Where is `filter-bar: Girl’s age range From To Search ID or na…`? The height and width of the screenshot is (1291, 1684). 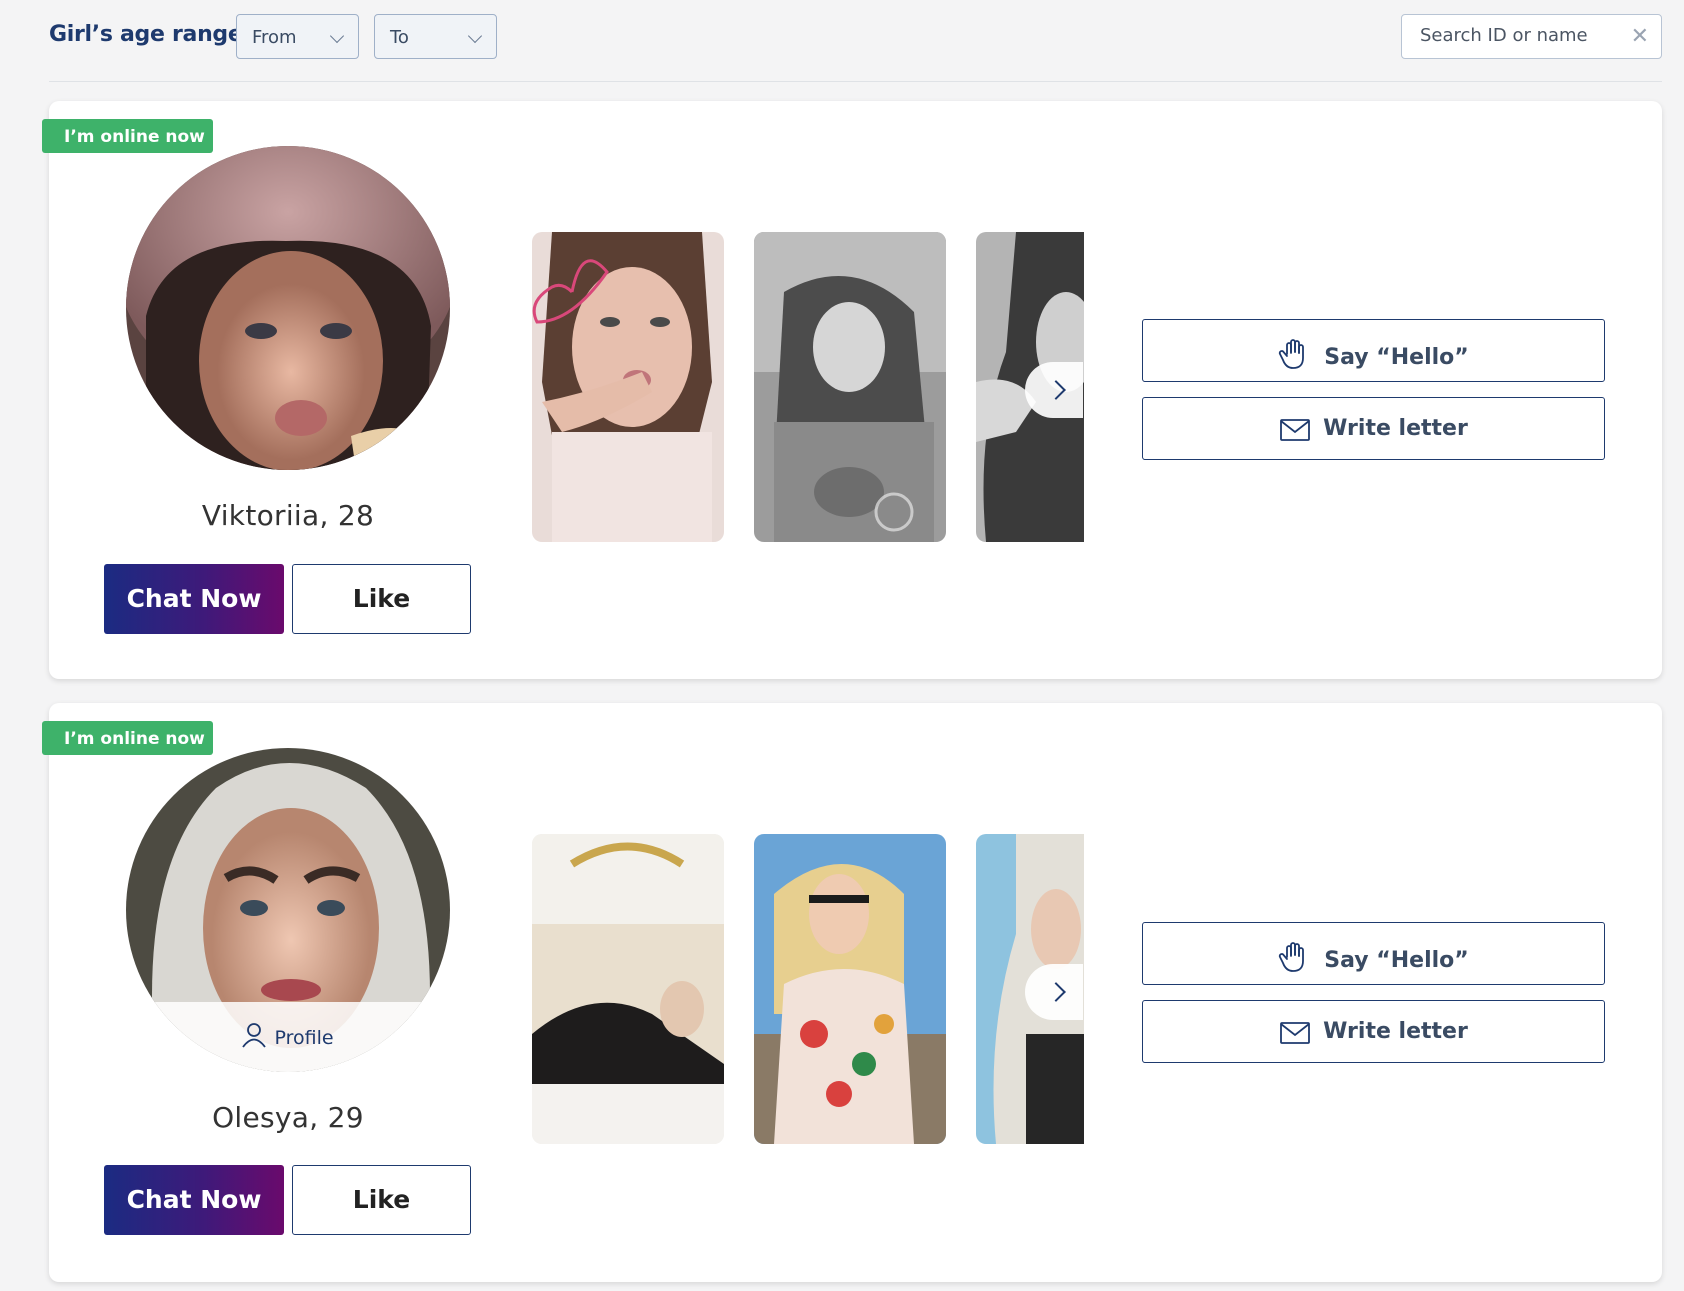
filter-bar: Girl’s age range From To Search ID or na… is located at coordinates (842, 41).